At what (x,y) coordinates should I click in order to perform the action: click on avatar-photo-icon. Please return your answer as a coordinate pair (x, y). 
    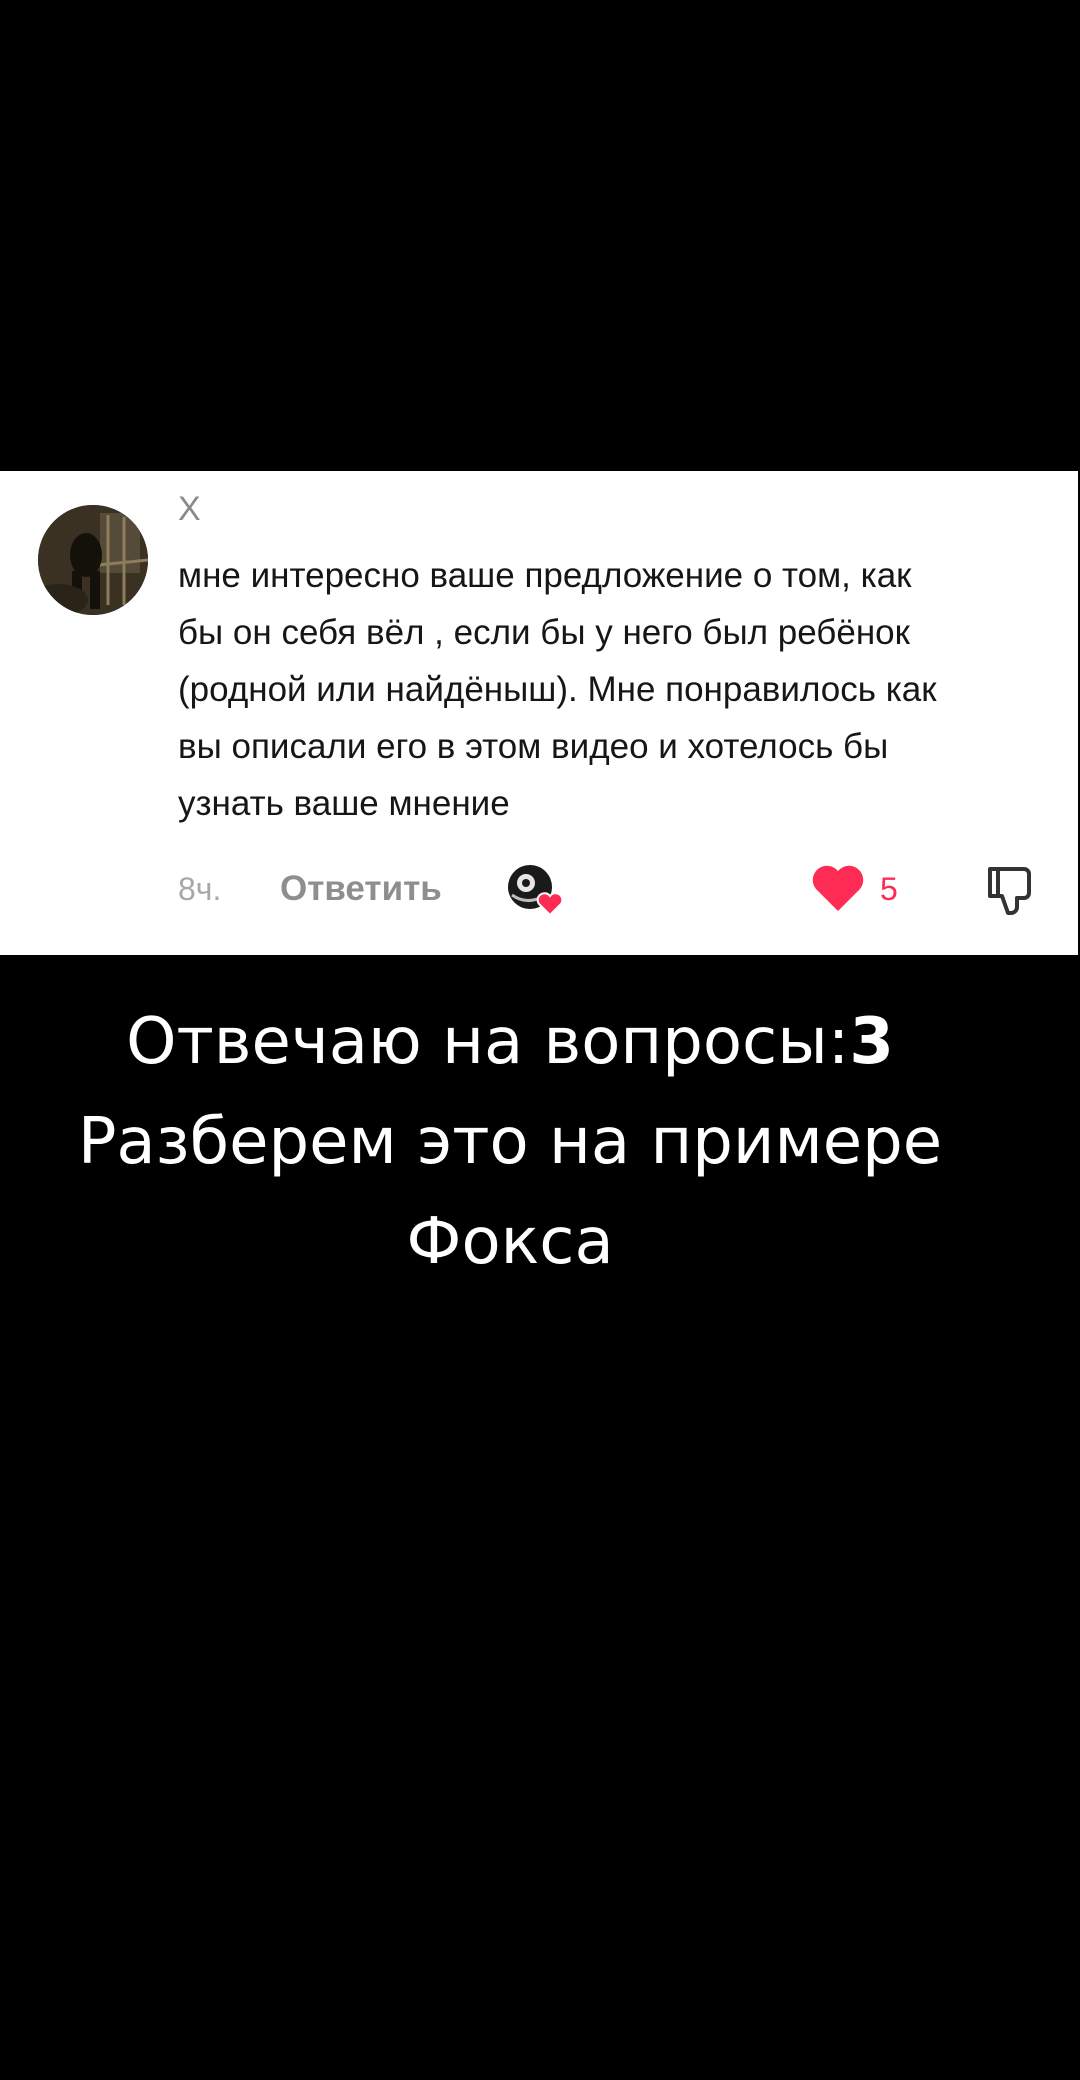
    Looking at the image, I should click on (93, 560).